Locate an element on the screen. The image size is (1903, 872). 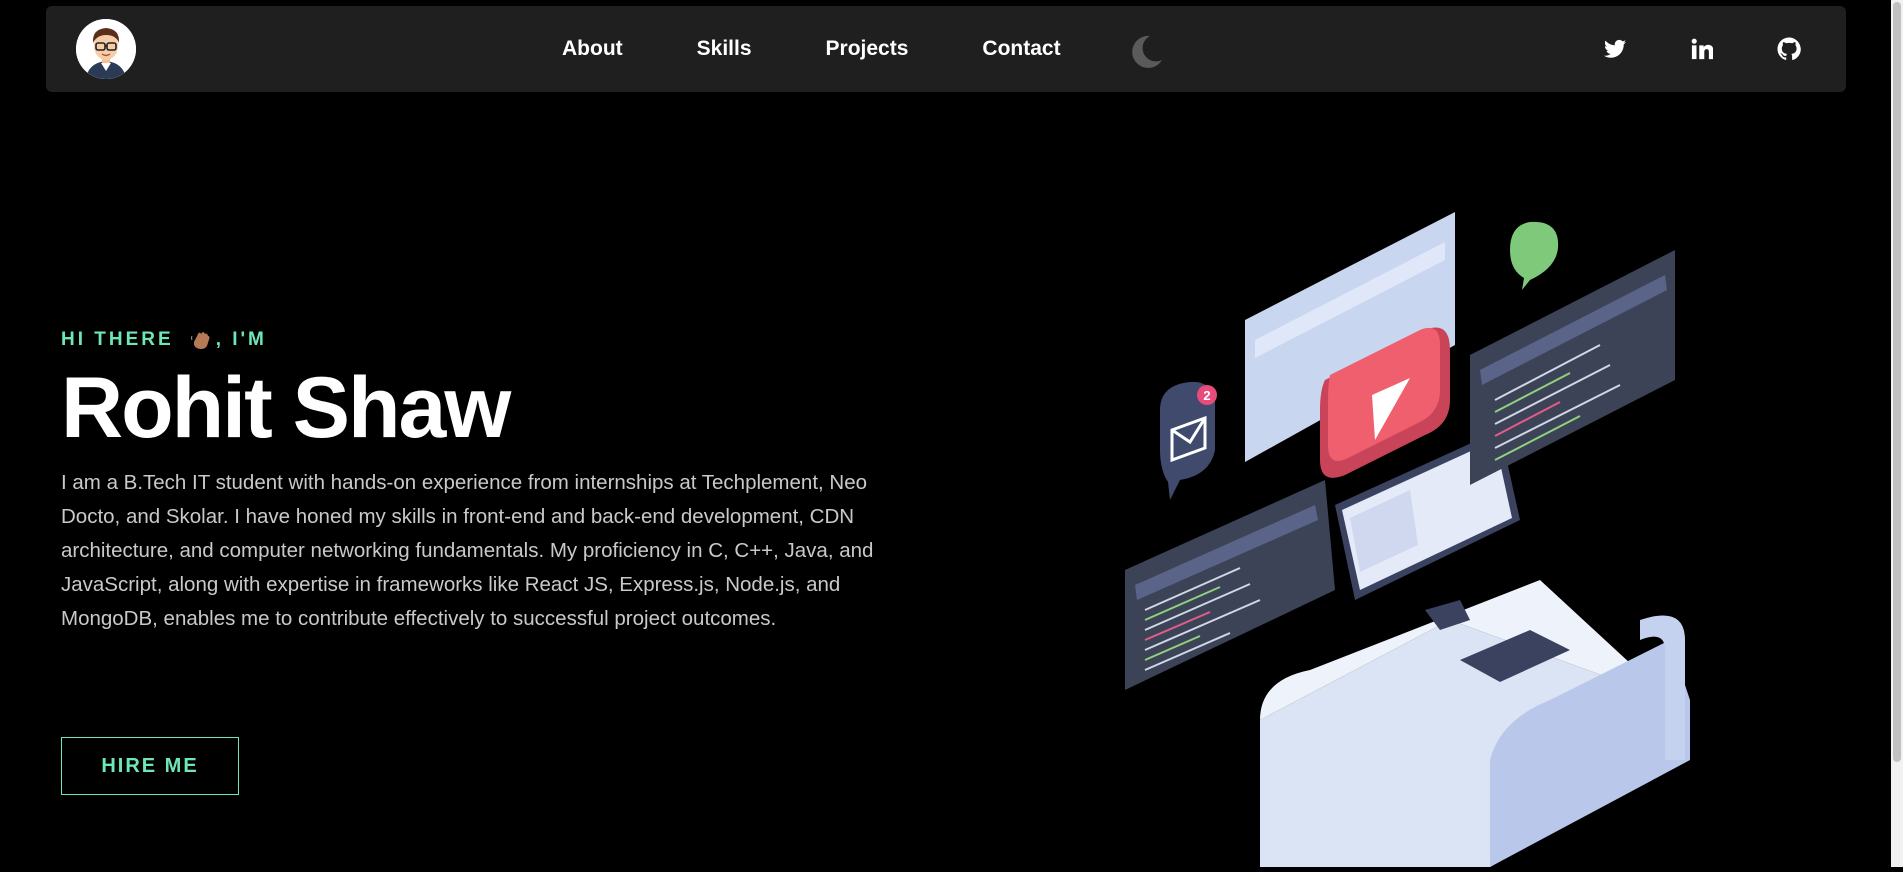
mail-badge-count: 2 is located at coordinates (1206, 395).